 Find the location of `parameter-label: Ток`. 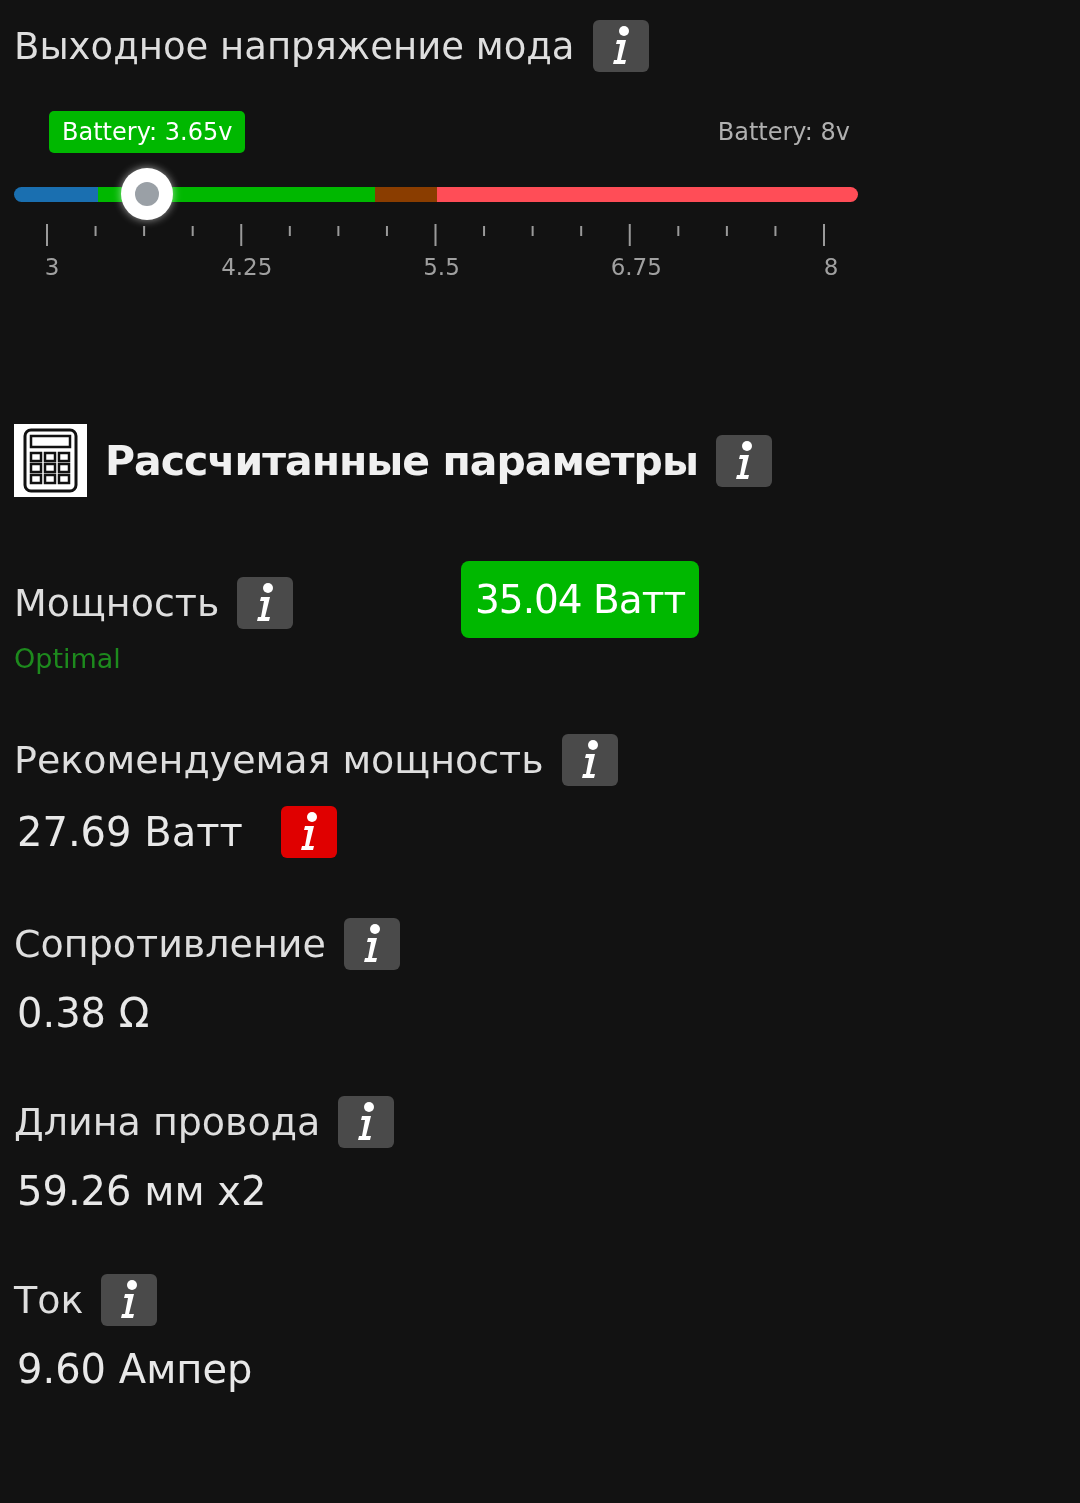

parameter-label: Ток is located at coordinates (49, 1300).